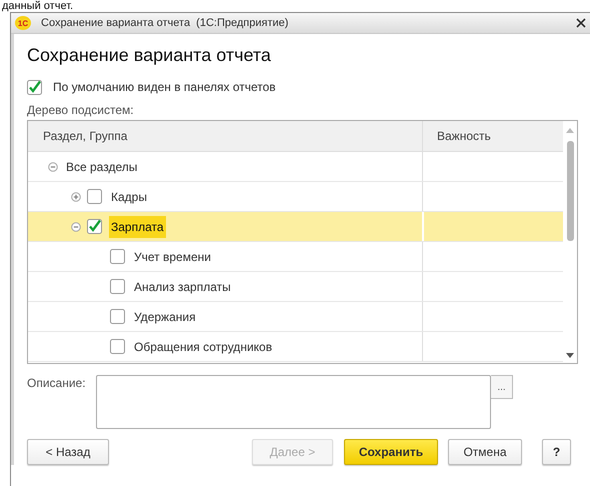 The width and height of the screenshot is (590, 486). Describe the element at coordinates (295, 287) in the screenshot. I see `tree-row: Анализ зарплаты` at that location.